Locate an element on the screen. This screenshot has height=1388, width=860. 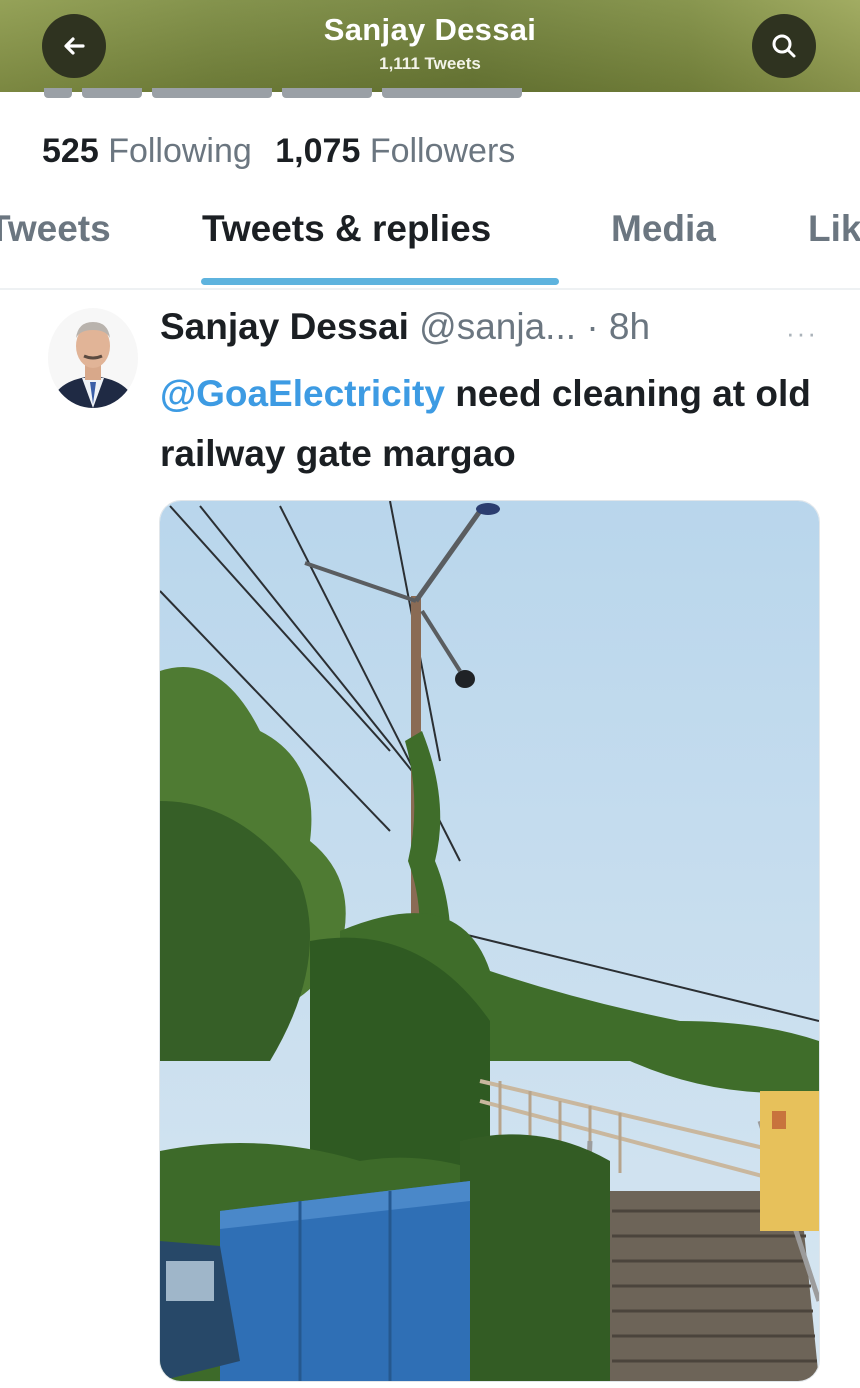
following-count: 525 is located at coordinates (70, 151).